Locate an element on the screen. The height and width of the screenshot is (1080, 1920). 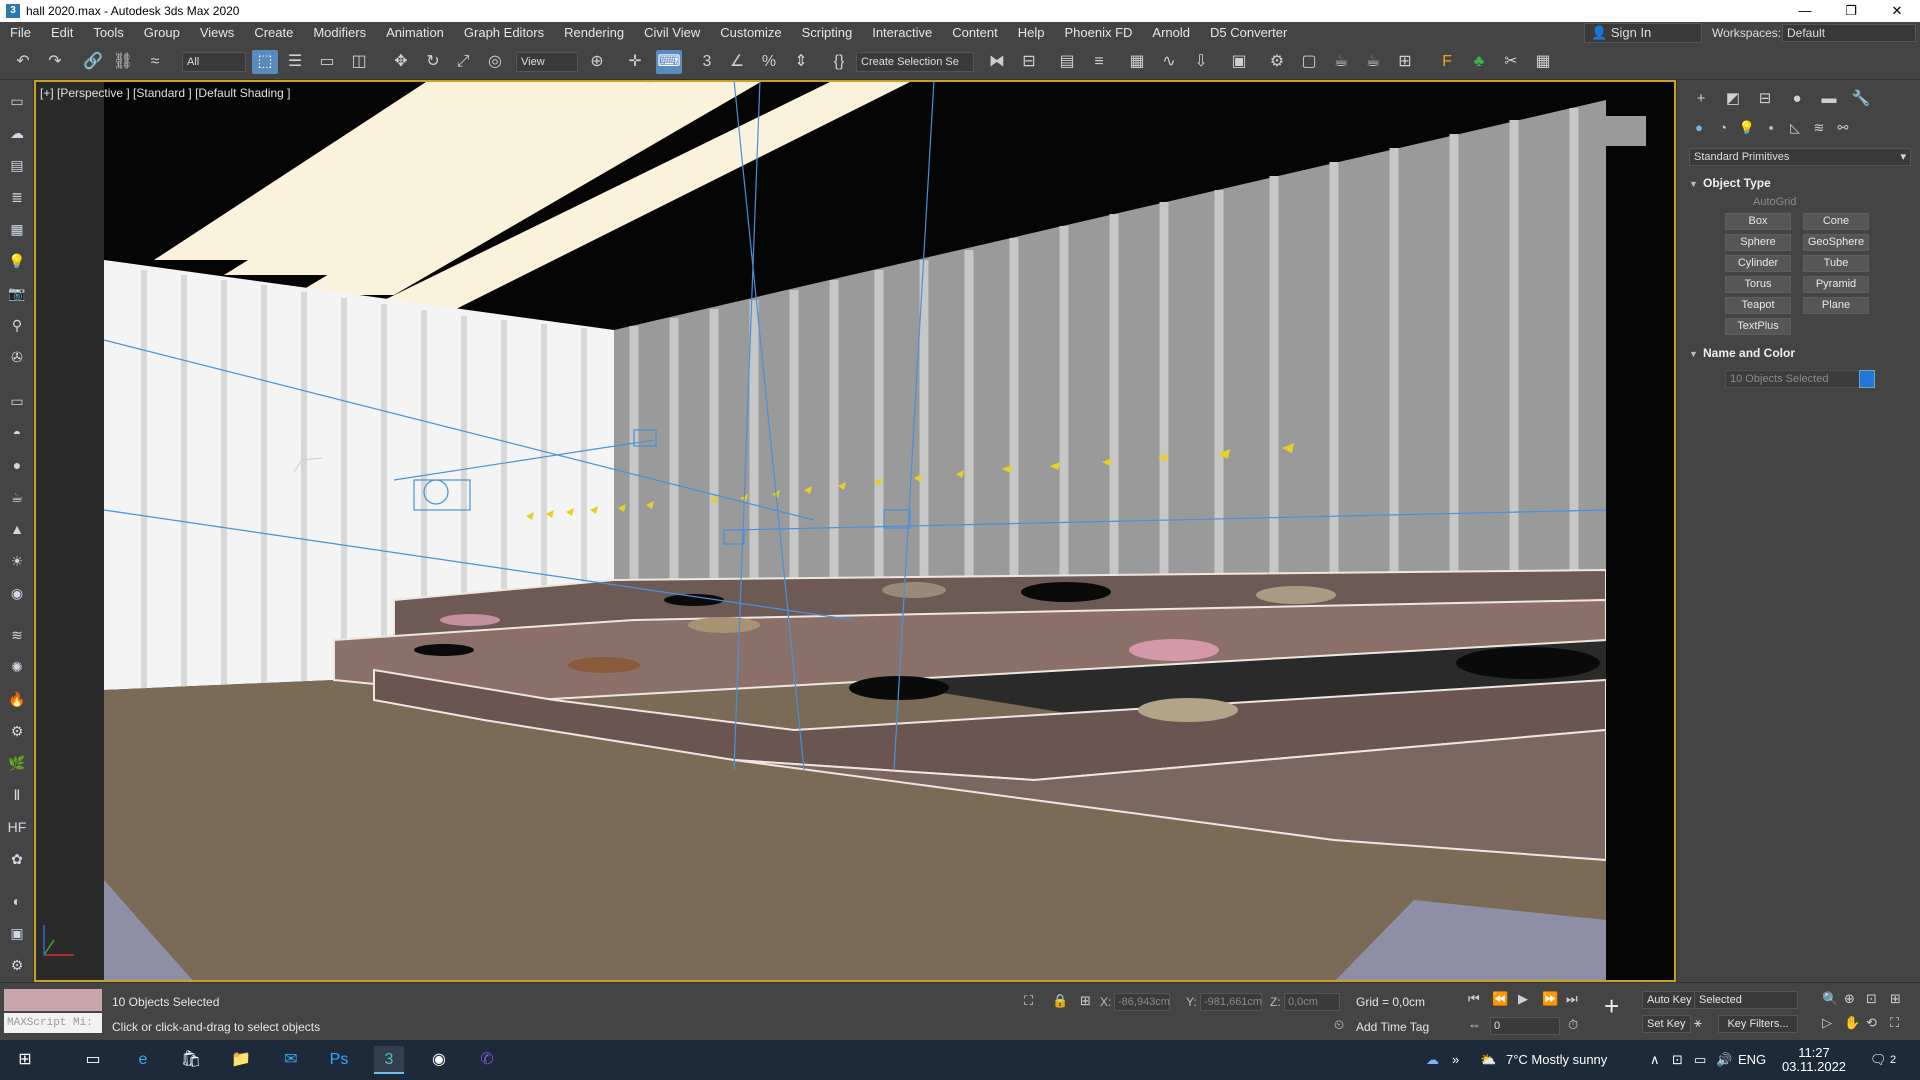
volume-icon: 🔊 is located at coordinates (1724, 1060).